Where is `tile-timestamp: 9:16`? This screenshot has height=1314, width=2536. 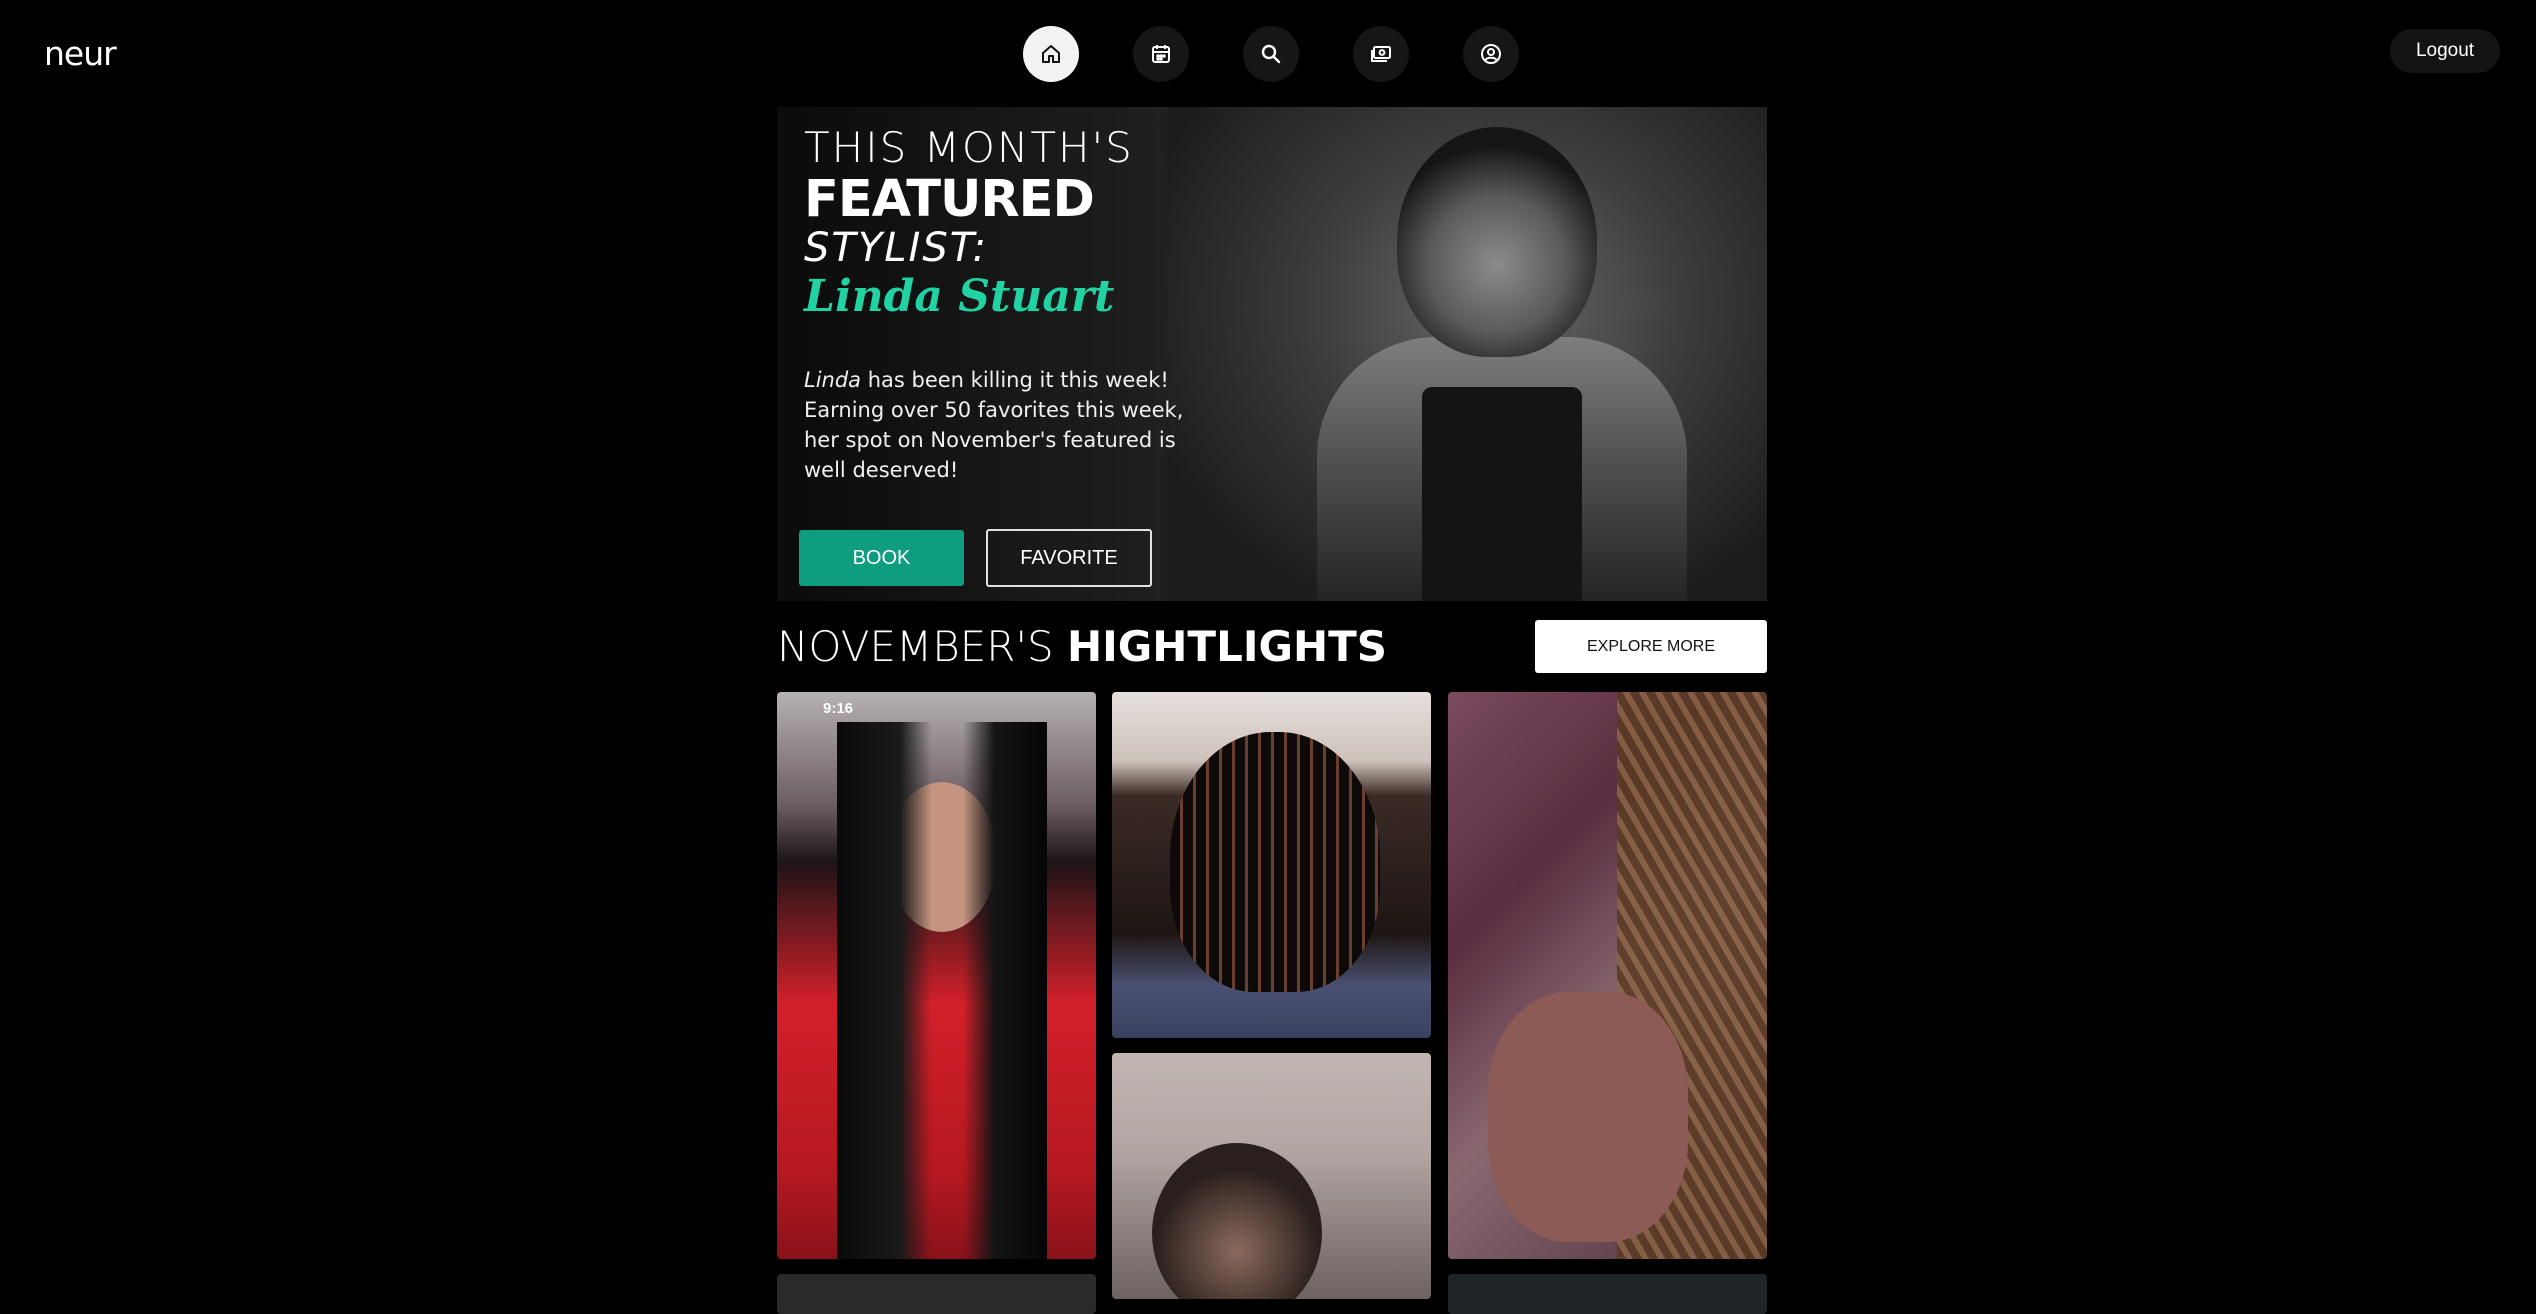
tile-timestamp: 9:16 is located at coordinates (838, 708).